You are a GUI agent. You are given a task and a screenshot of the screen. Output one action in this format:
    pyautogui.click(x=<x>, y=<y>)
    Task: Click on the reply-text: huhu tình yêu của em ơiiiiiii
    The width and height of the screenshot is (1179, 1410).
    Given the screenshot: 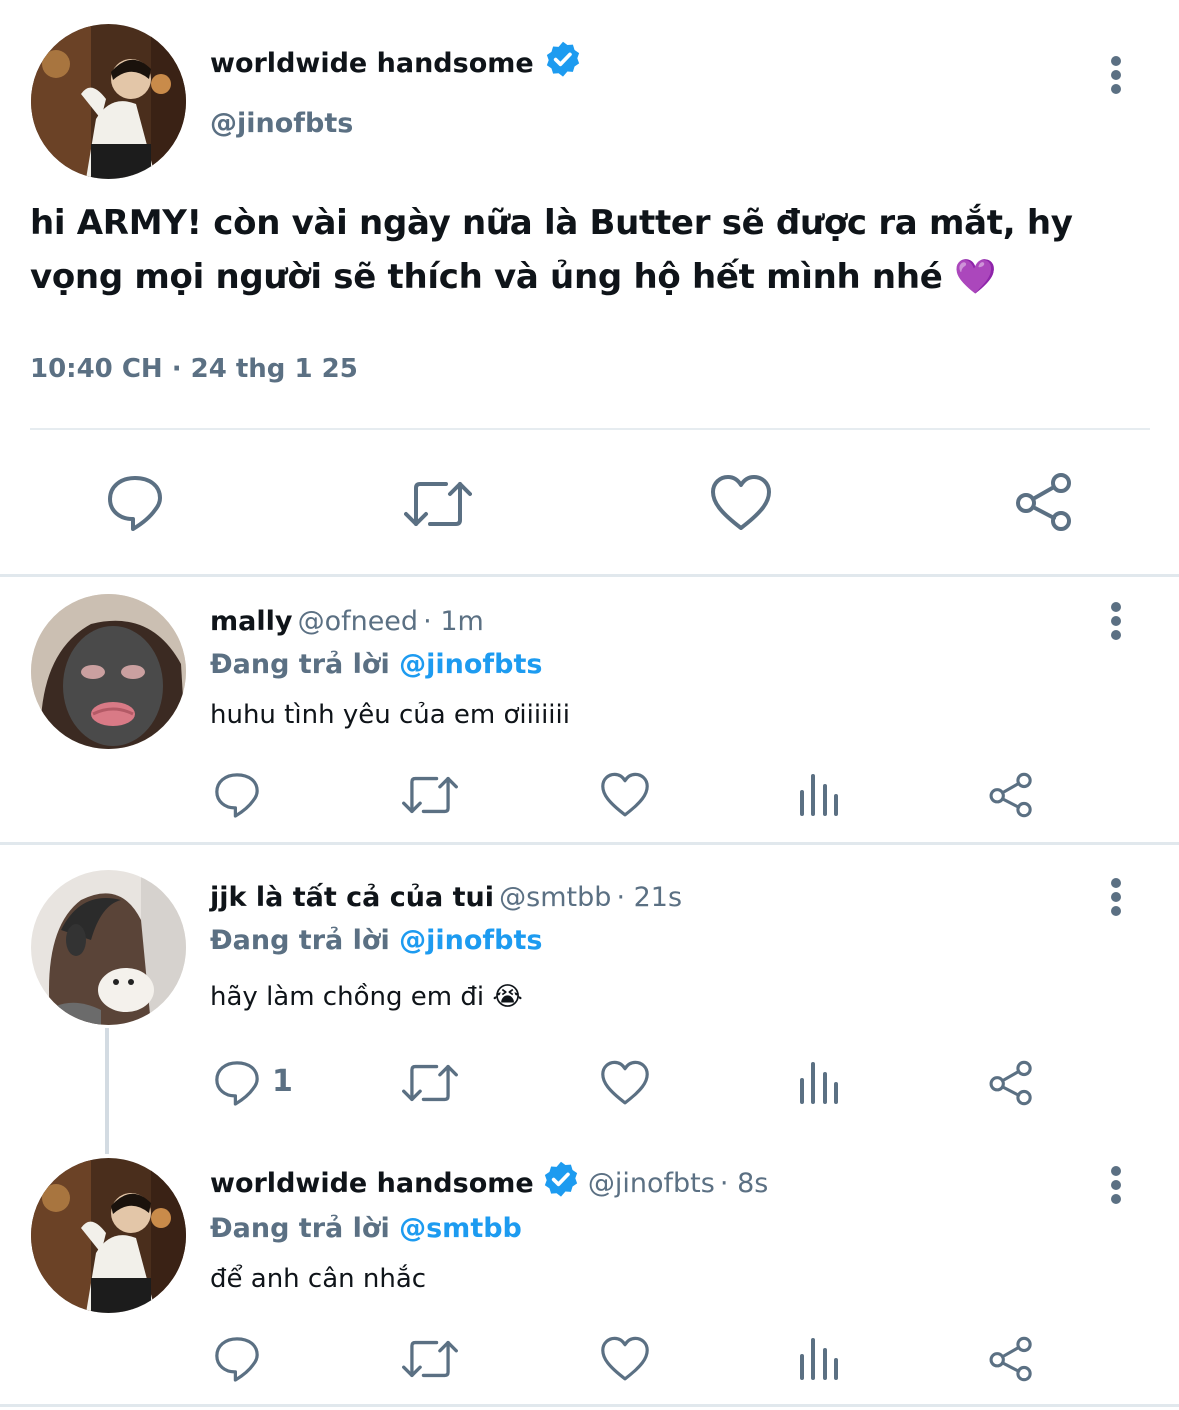 What is the action you would take?
    pyautogui.click(x=390, y=715)
    